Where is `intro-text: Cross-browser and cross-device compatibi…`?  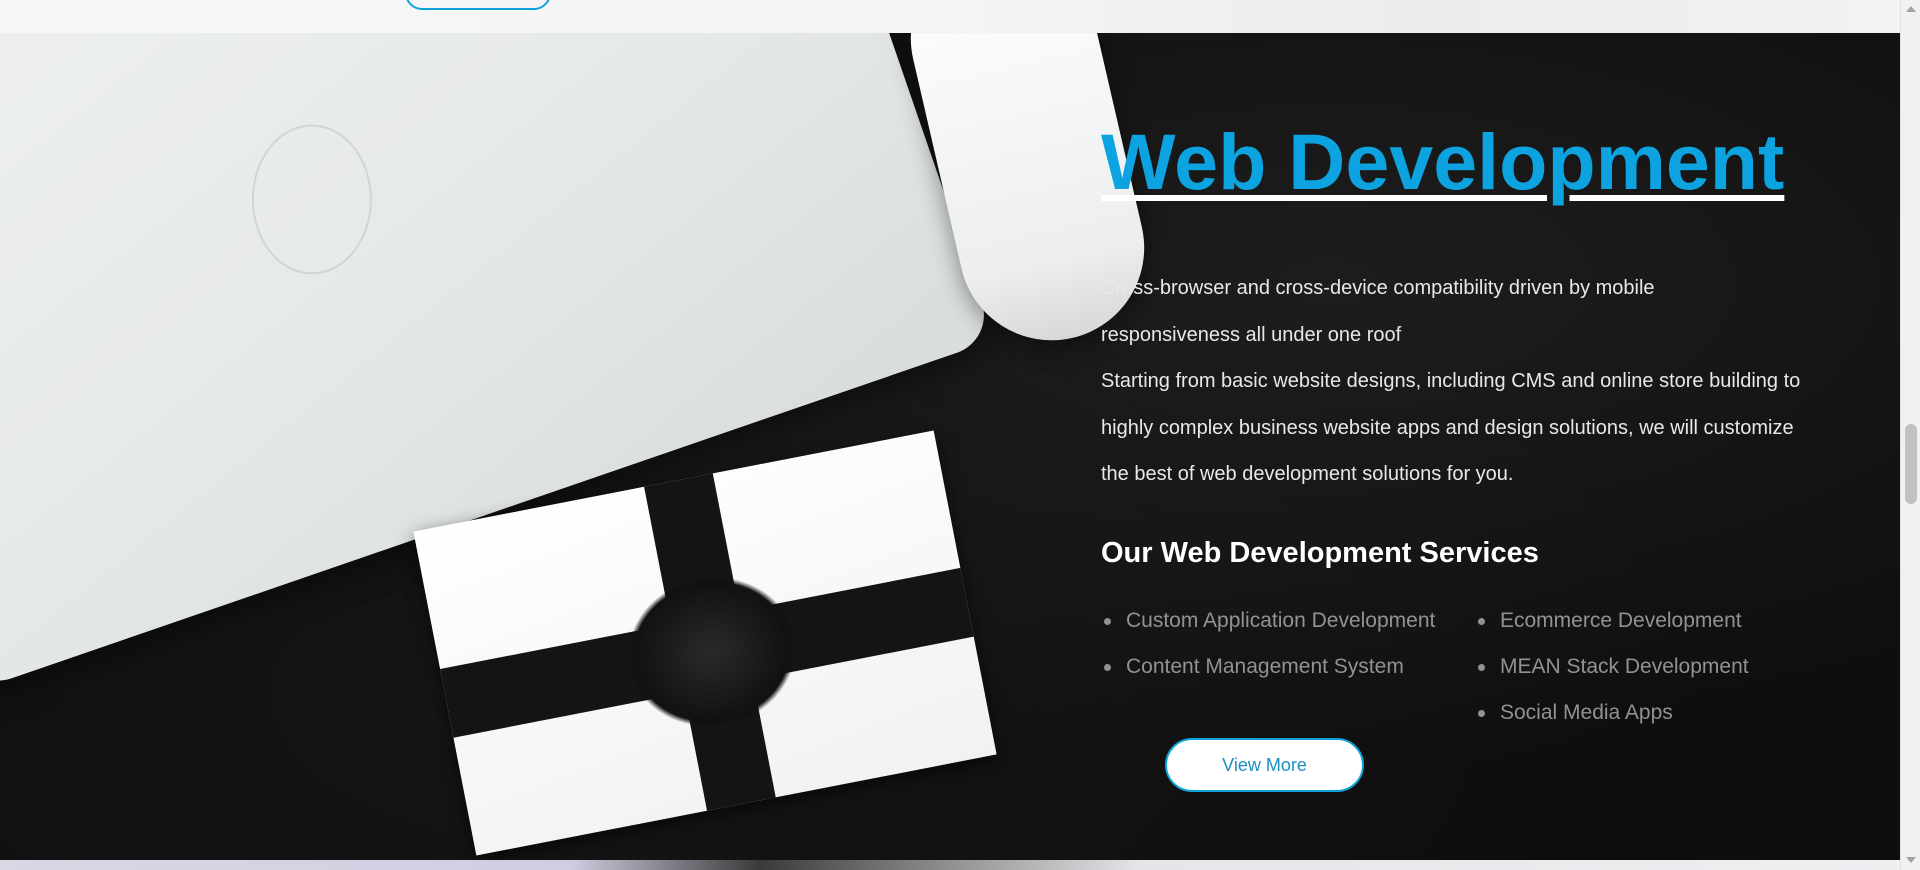
intro-text: Cross-browser and cross-device compatibi… is located at coordinates (1378, 311).